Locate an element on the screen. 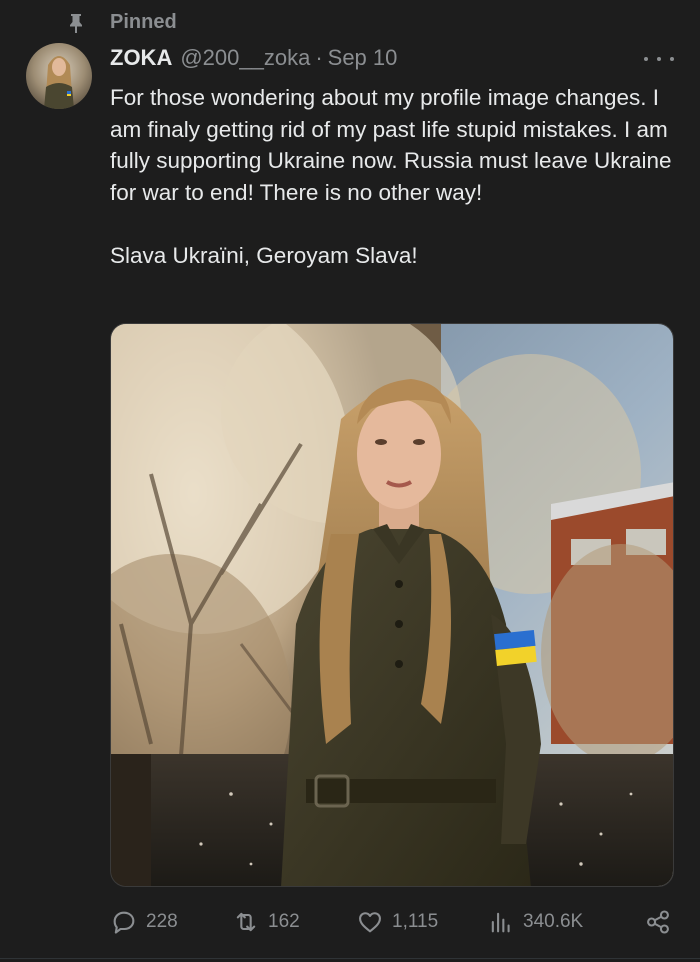 The image size is (700, 962). avatar is located at coordinates (59, 76).